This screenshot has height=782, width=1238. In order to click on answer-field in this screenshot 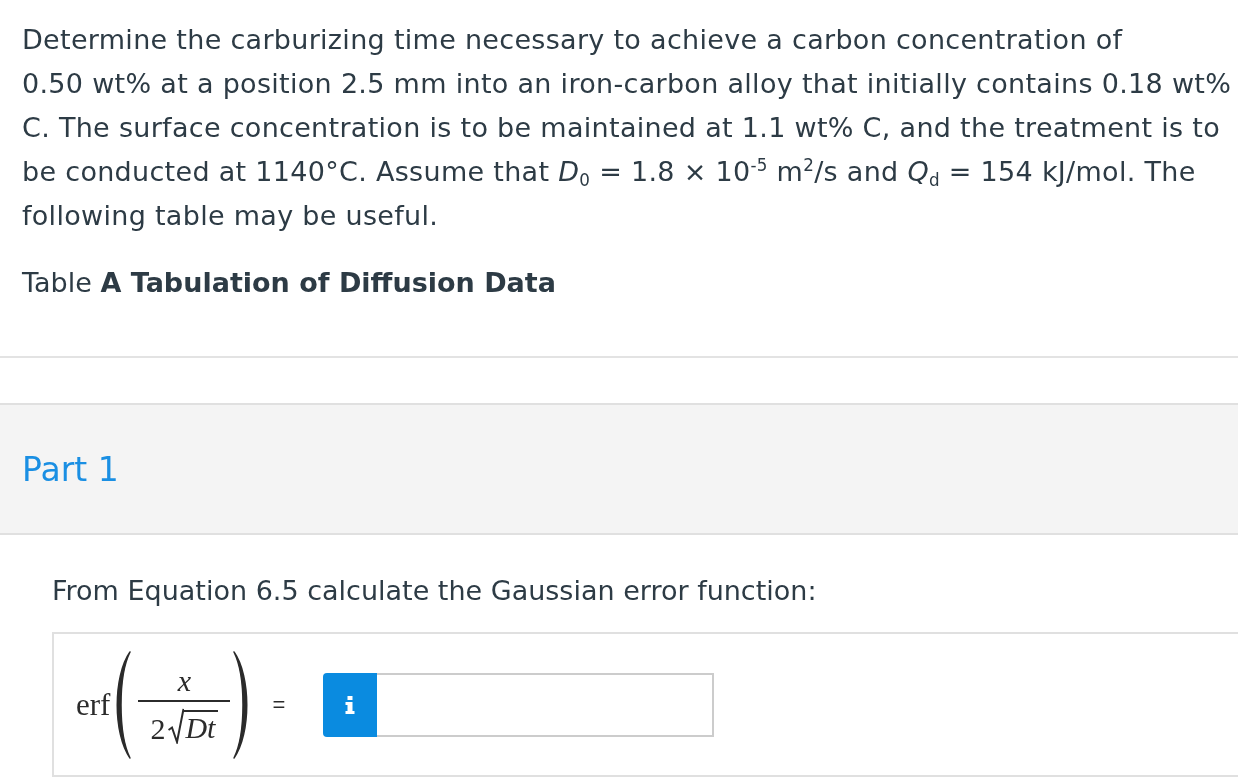, I will do `click(546, 704)`.